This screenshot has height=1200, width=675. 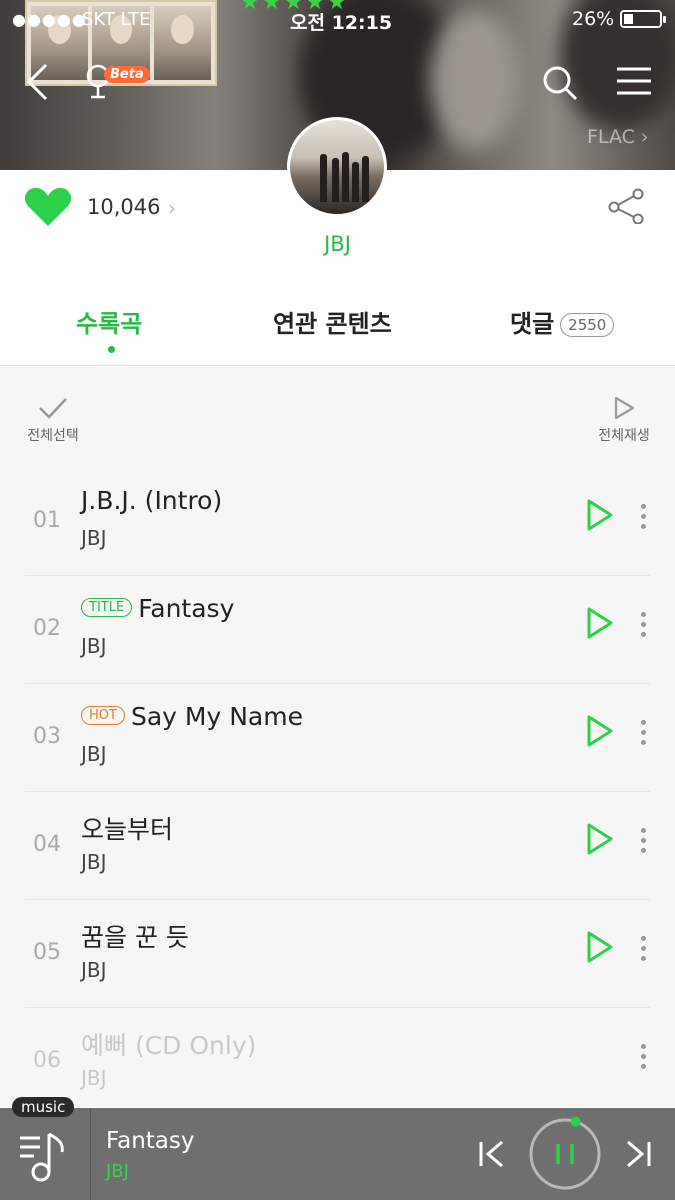 I want to click on track-title-text: 예뻐 (CD Only), so click(x=169, y=1045).